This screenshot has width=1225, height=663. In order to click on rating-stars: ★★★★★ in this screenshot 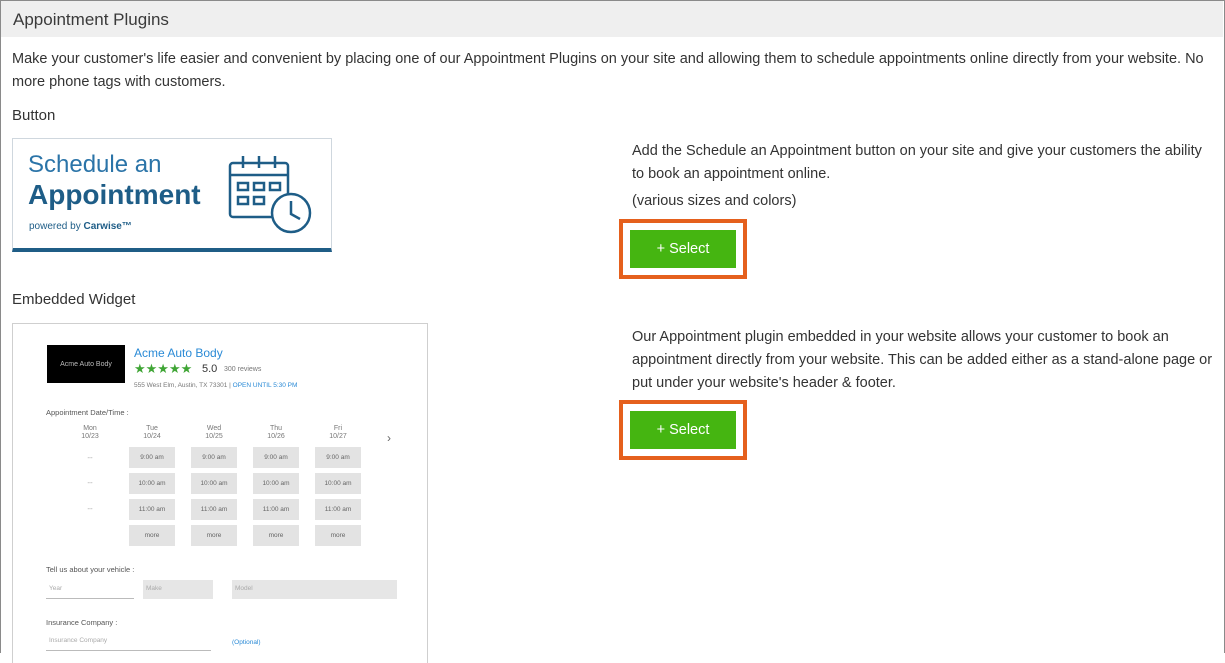, I will do `click(163, 368)`.